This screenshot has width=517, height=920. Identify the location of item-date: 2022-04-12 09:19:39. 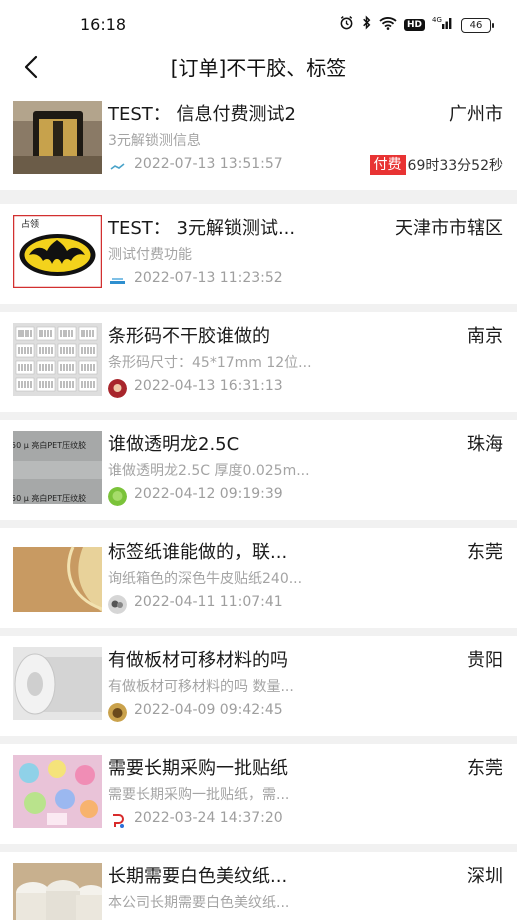
(208, 494).